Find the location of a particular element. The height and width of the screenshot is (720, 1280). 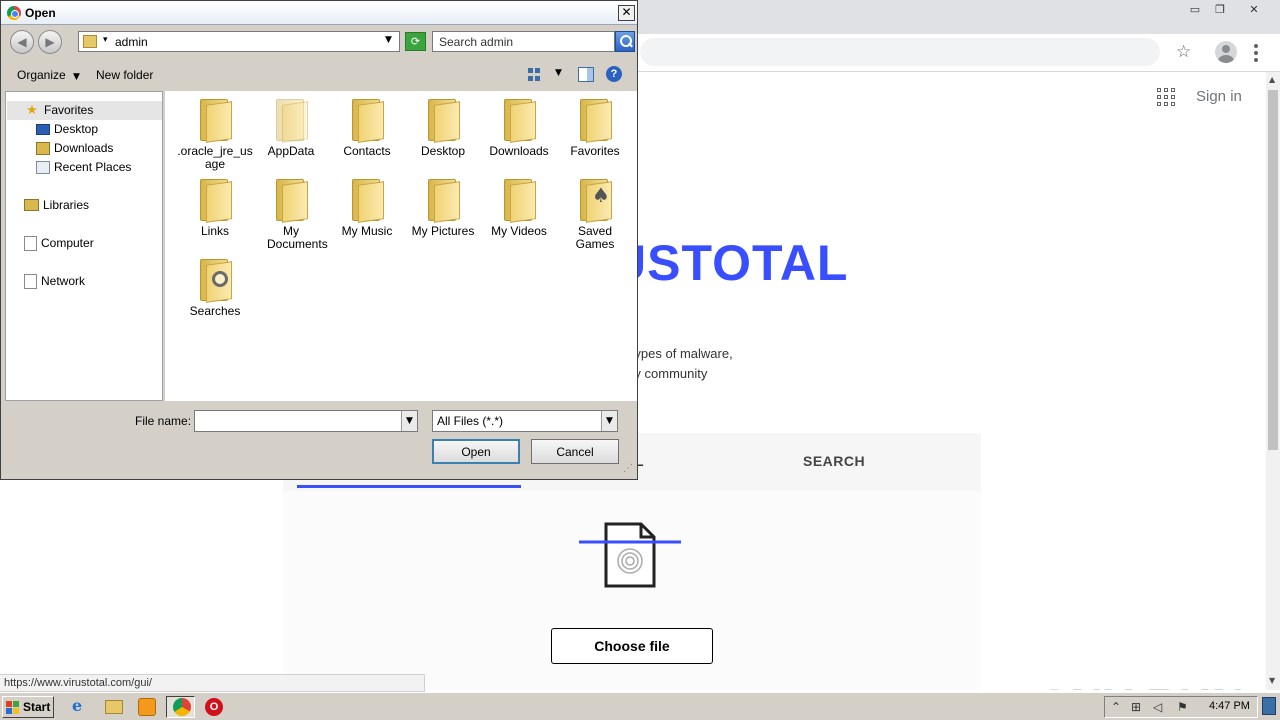

nav-item-recent-places: Recent Places is located at coordinates (83, 167).